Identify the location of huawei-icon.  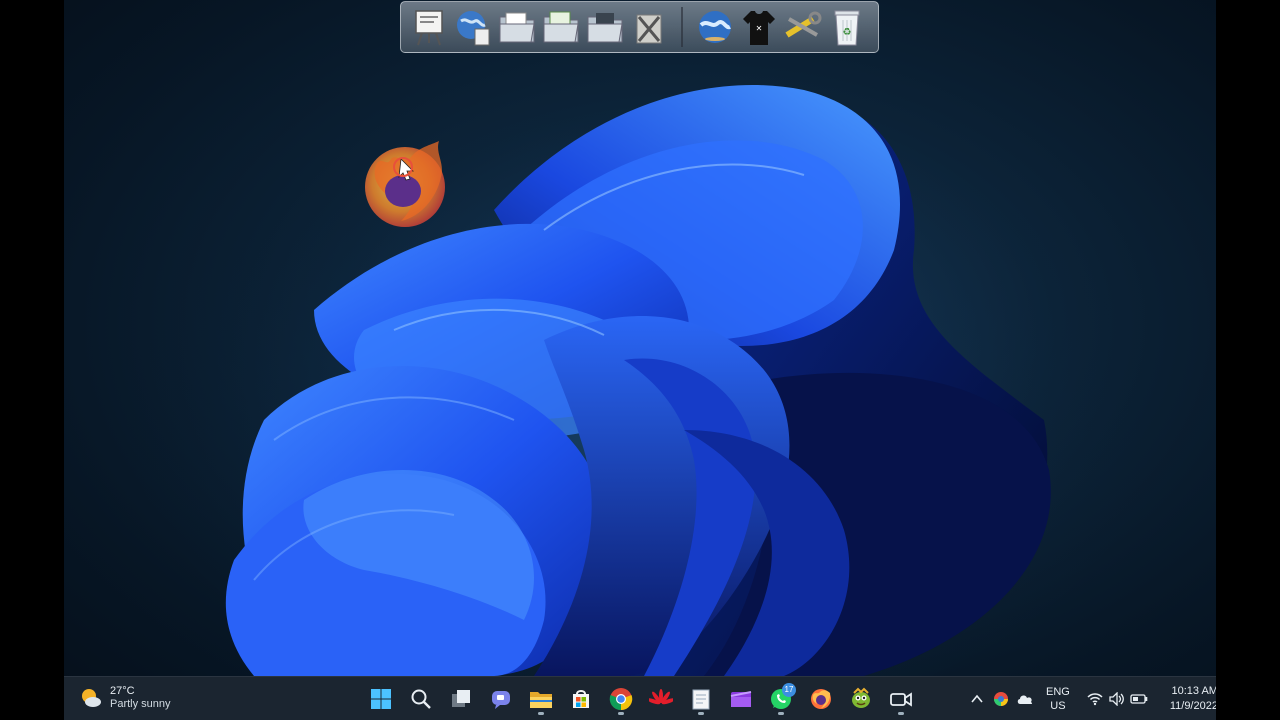
(661, 697).